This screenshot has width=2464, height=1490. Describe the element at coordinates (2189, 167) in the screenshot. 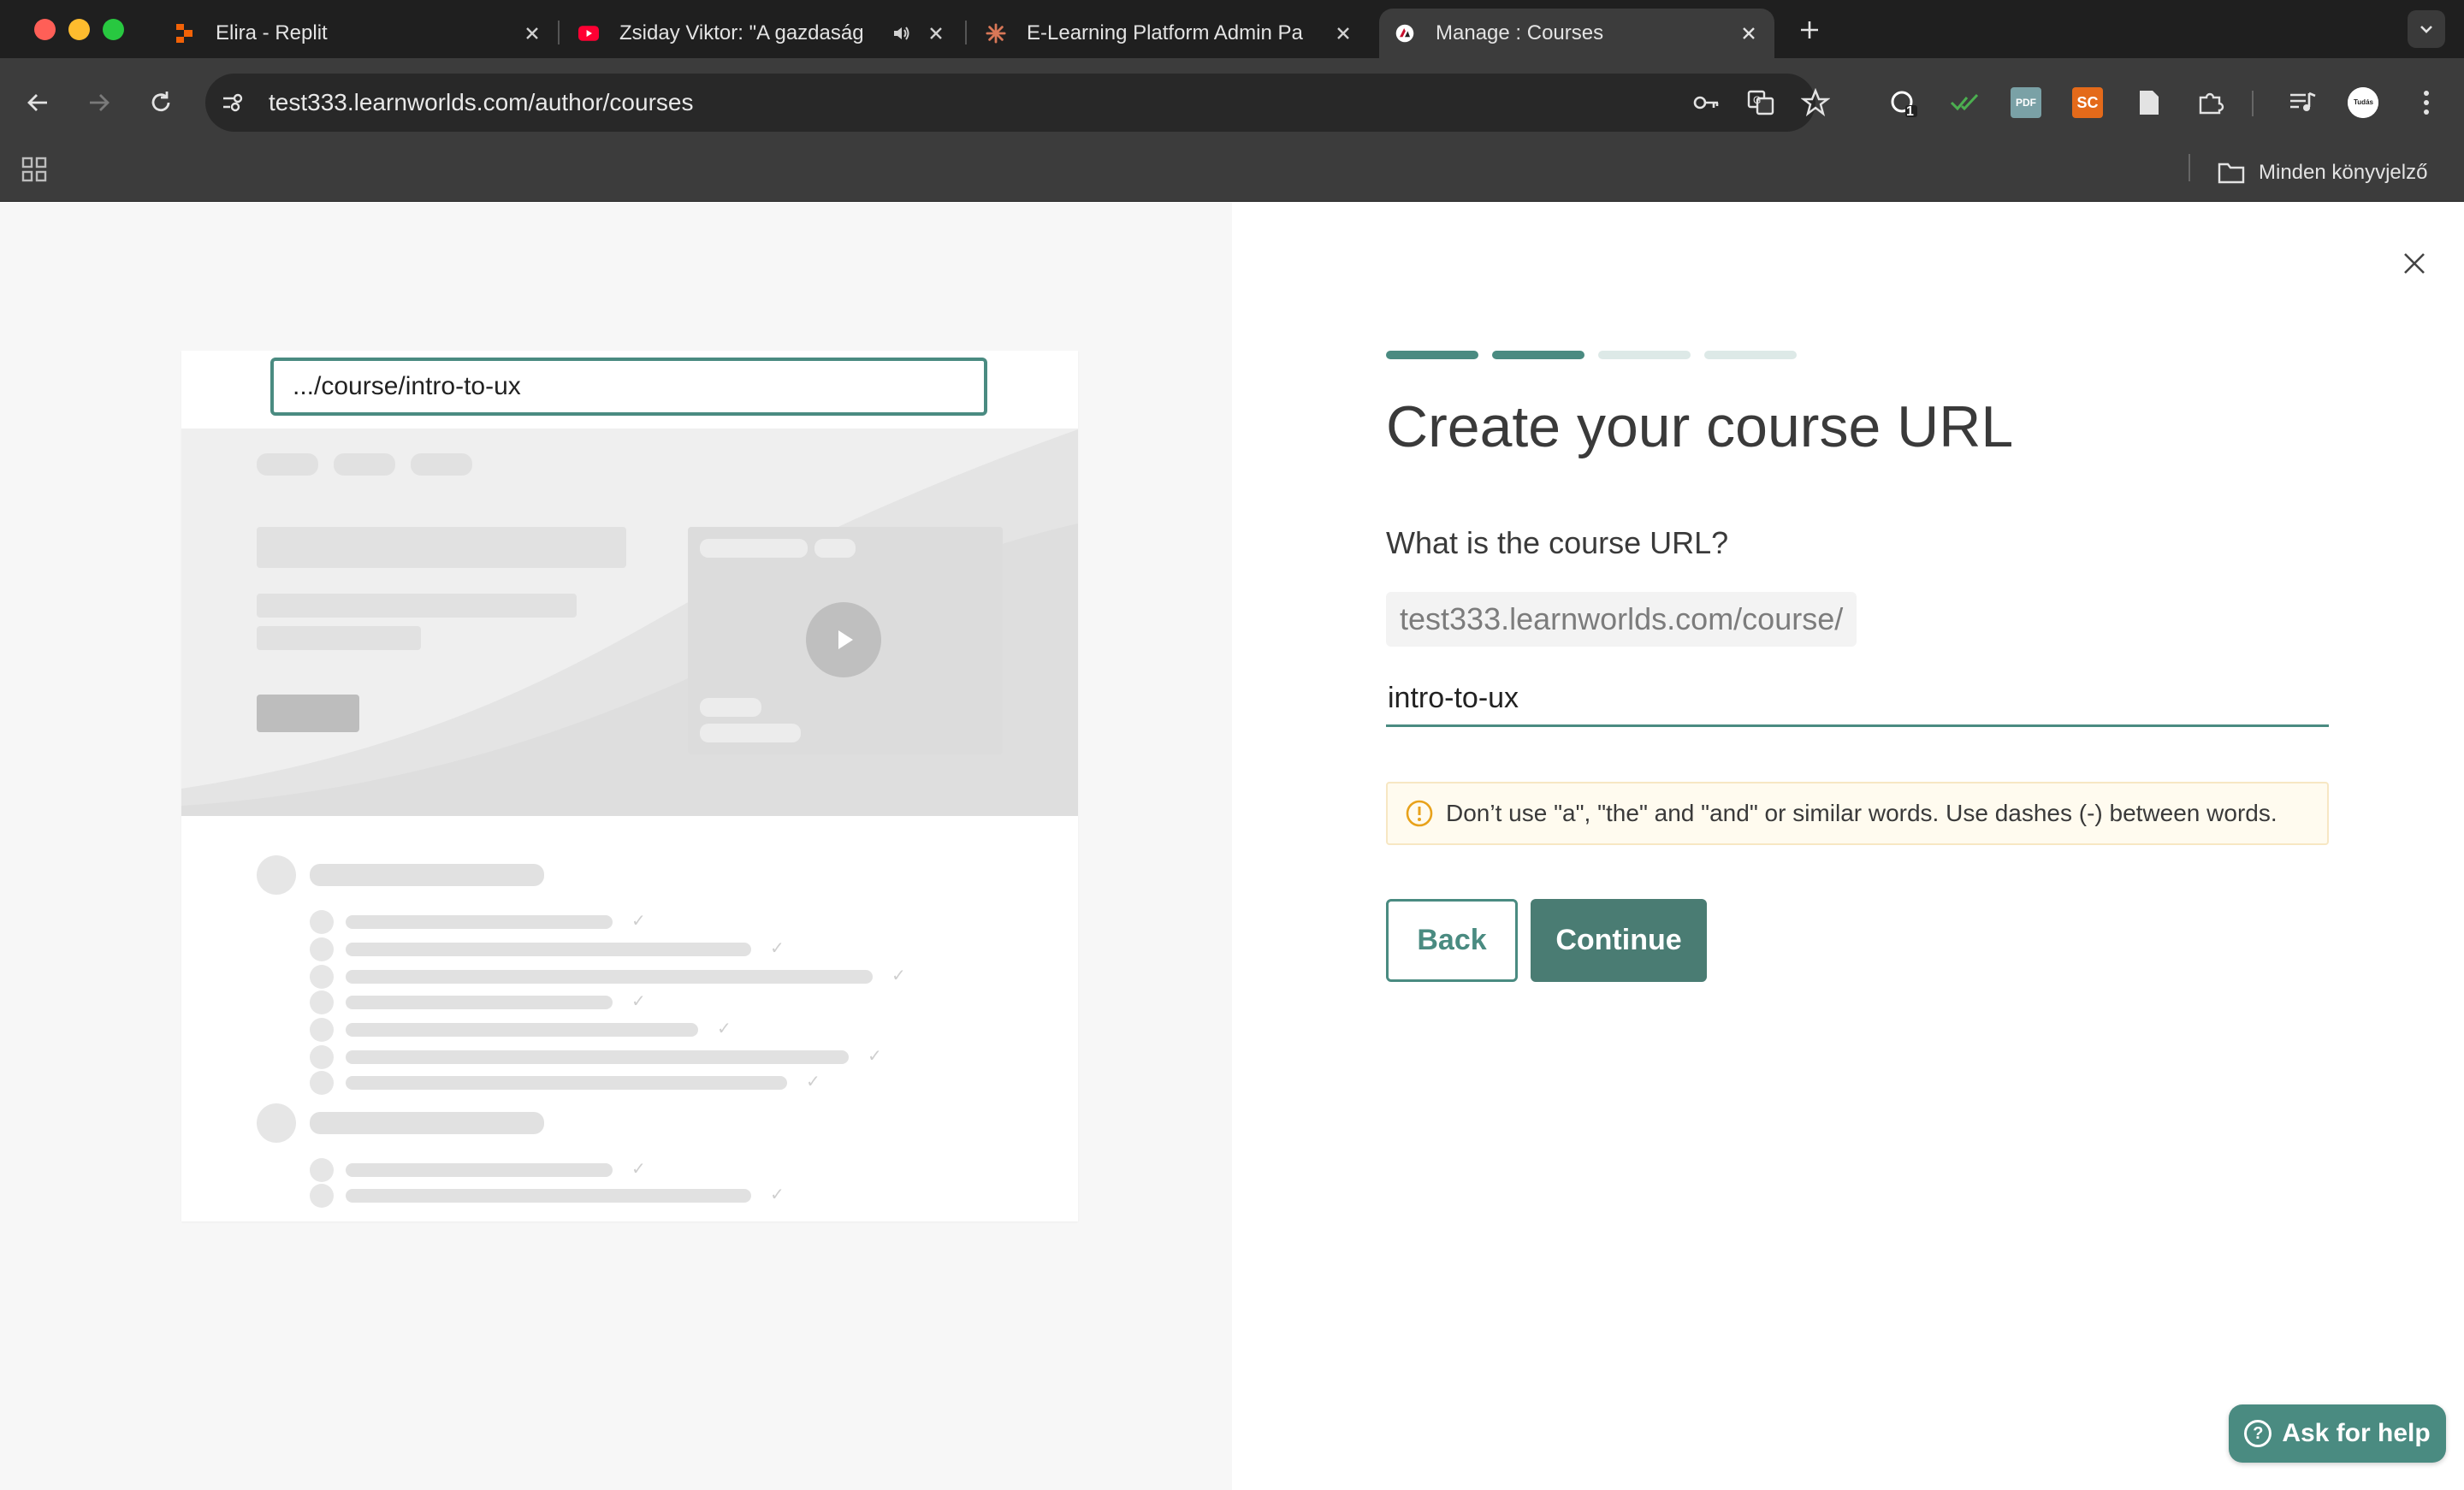

I see `bookmarks-separator` at that location.